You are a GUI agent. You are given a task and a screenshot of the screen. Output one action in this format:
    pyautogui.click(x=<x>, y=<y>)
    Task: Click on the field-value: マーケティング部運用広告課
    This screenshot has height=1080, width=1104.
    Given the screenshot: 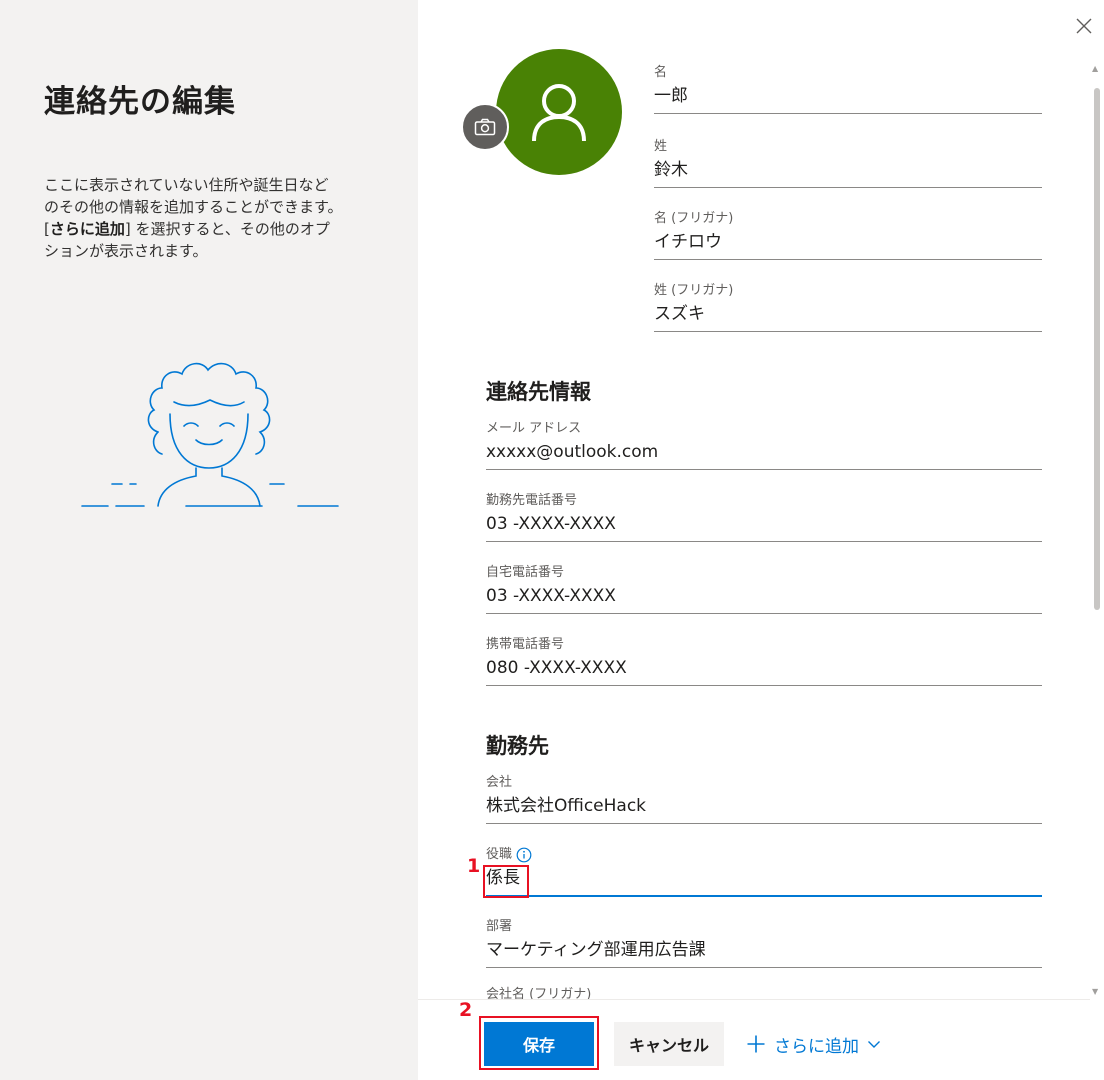 What is the action you would take?
    pyautogui.click(x=764, y=952)
    